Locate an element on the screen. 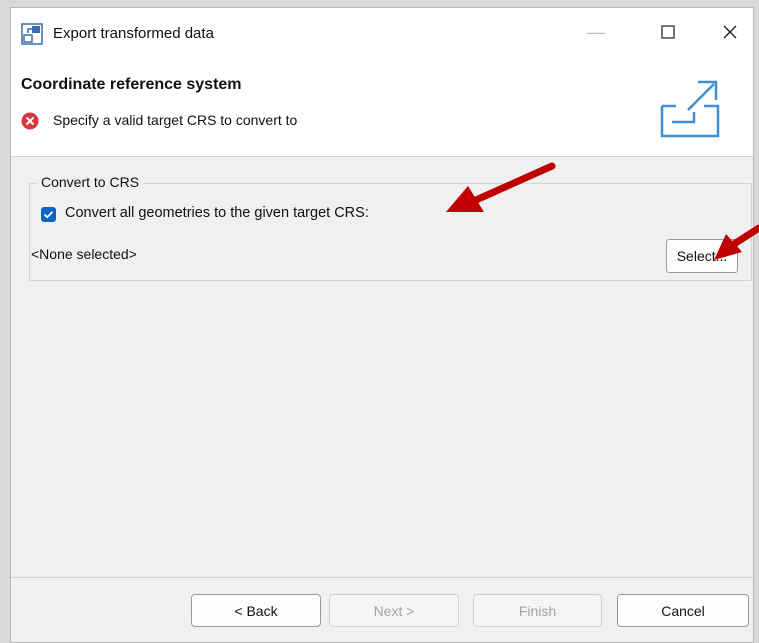 This screenshot has width=759, height=643. close-button is located at coordinates (730, 32).